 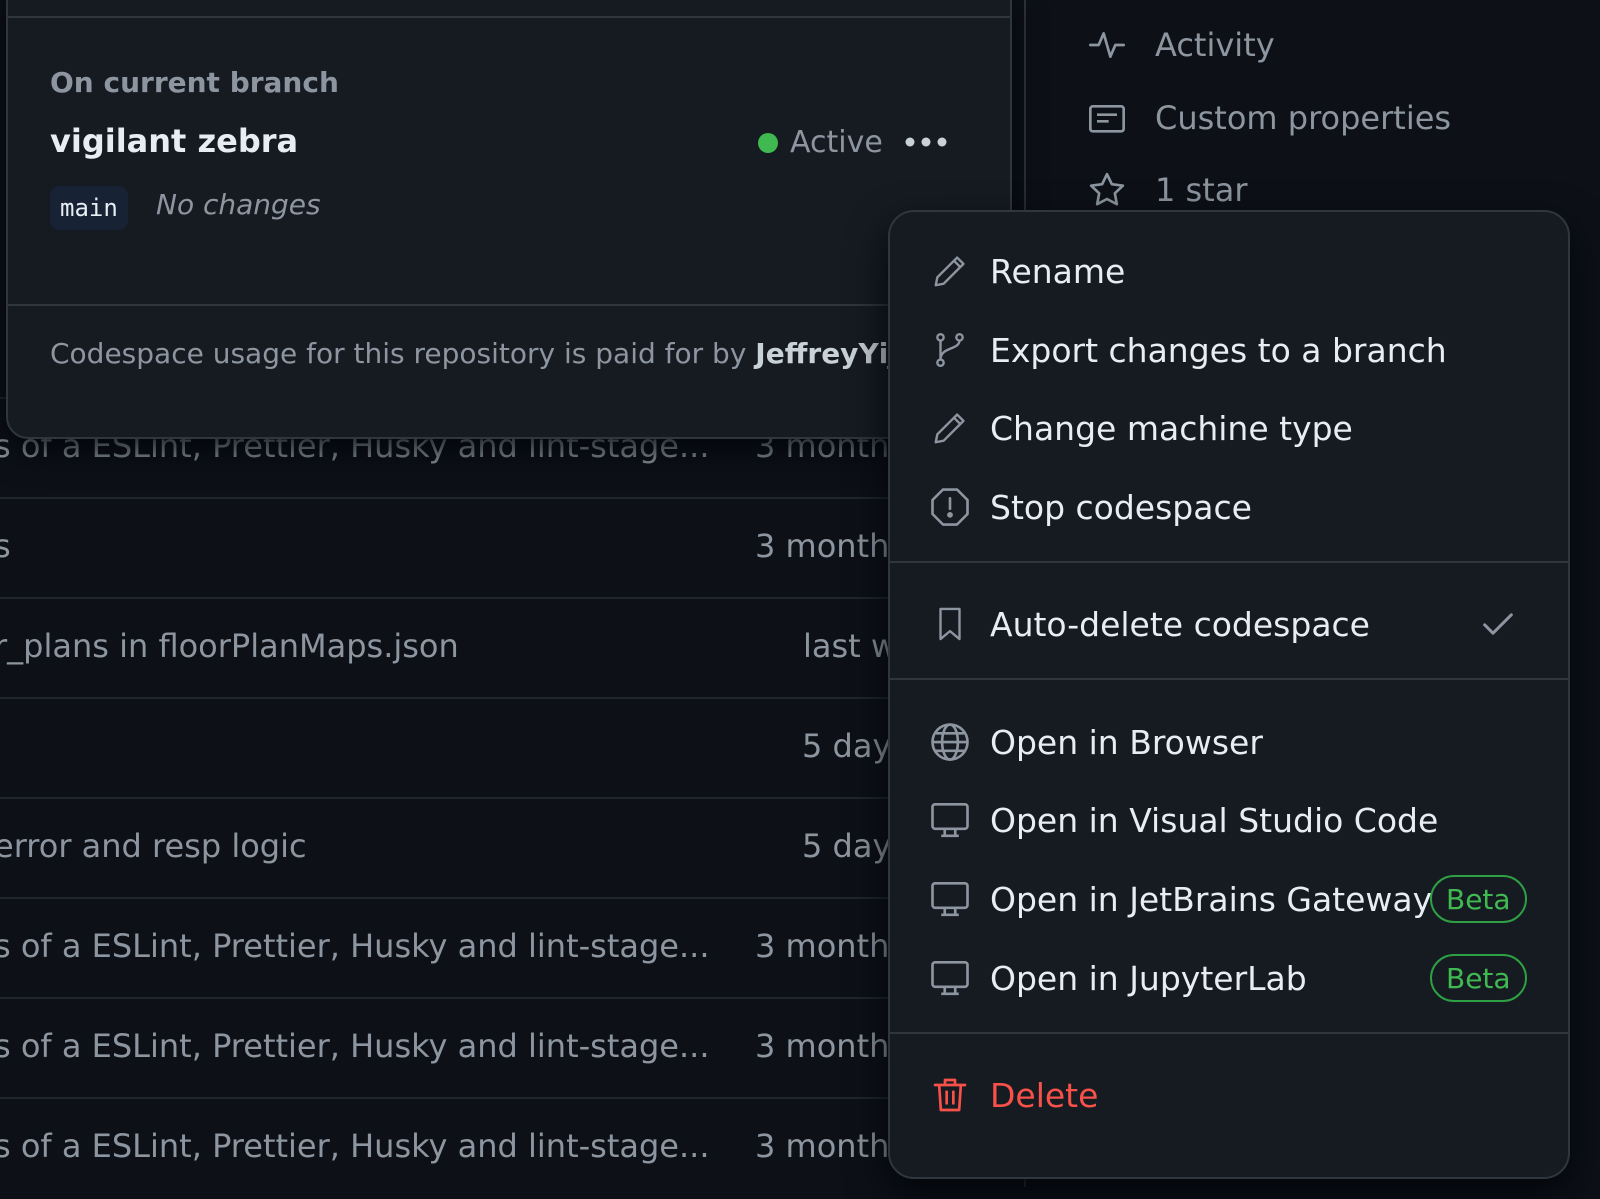 I want to click on pulse-icon, so click(x=1107, y=45).